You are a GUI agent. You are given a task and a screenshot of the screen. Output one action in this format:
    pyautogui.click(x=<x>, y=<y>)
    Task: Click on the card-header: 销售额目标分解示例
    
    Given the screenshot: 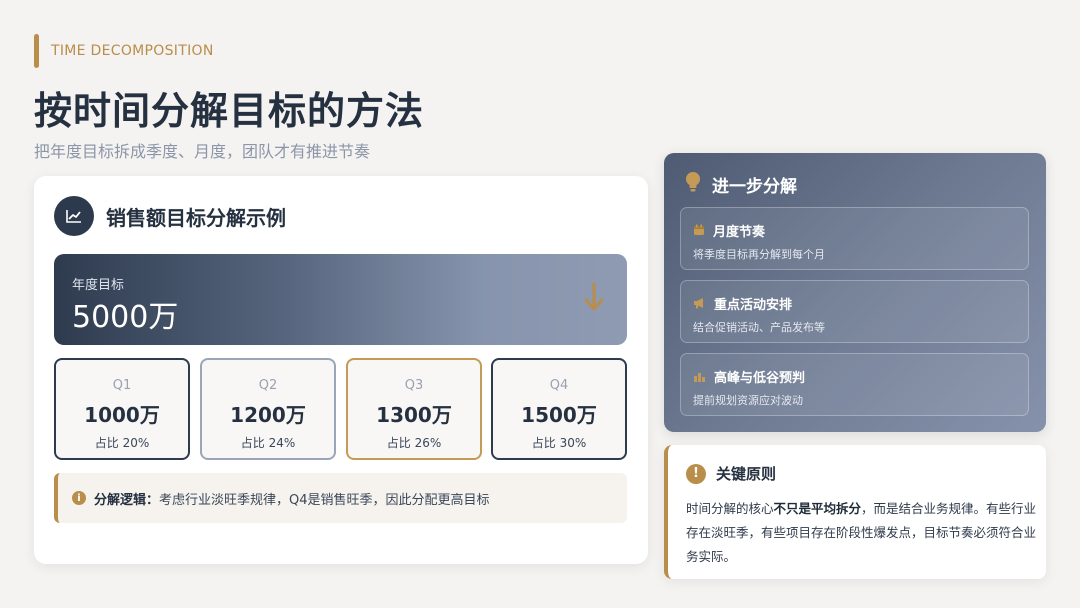 What is the action you would take?
    pyautogui.click(x=170, y=216)
    